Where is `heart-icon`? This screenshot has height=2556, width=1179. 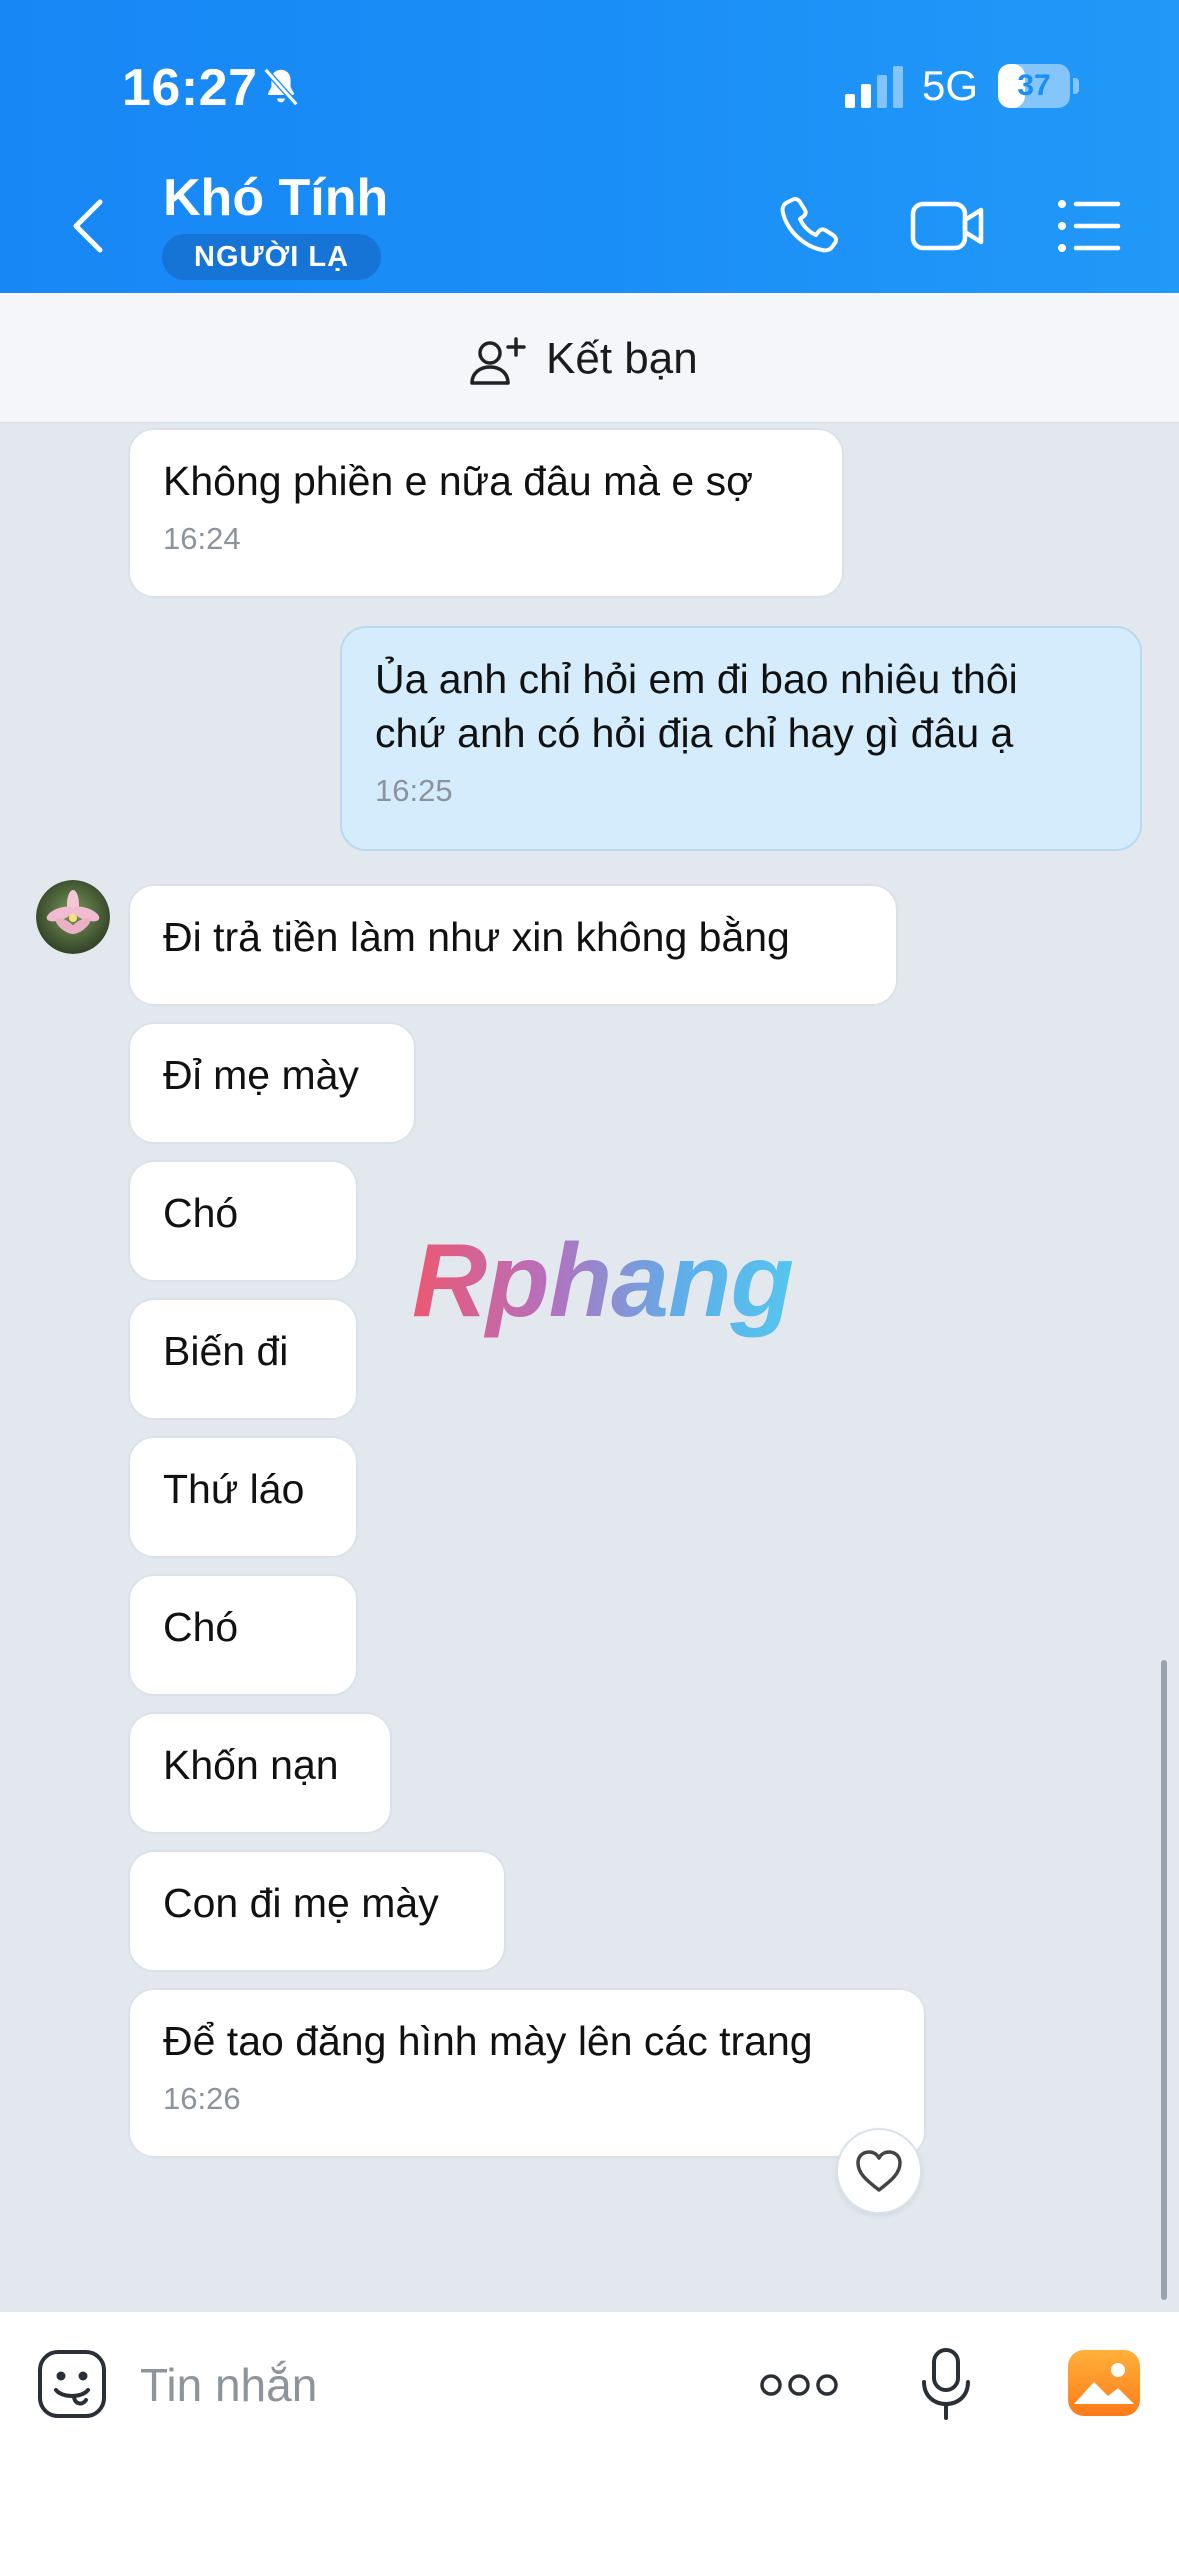
heart-icon is located at coordinates (879, 2171).